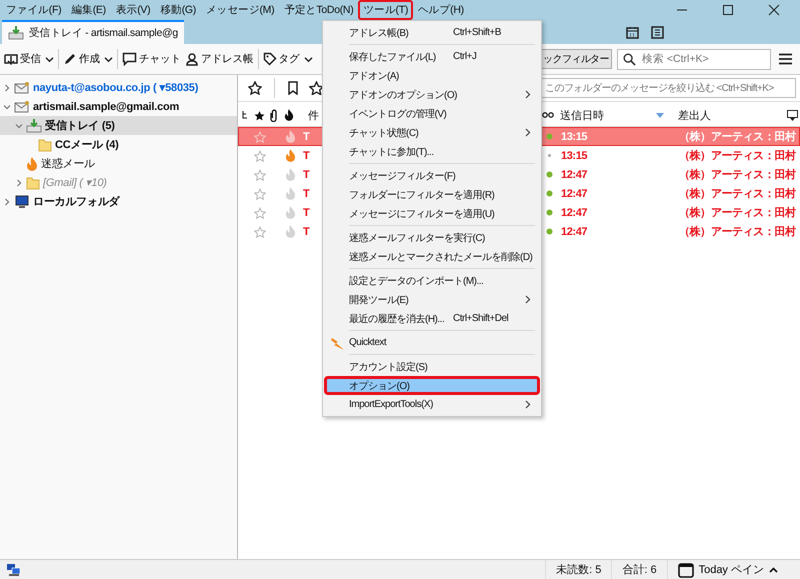  What do you see at coordinates (68, 163) in the screenshot?
I see `folder-name: 迷惑メール` at bounding box center [68, 163].